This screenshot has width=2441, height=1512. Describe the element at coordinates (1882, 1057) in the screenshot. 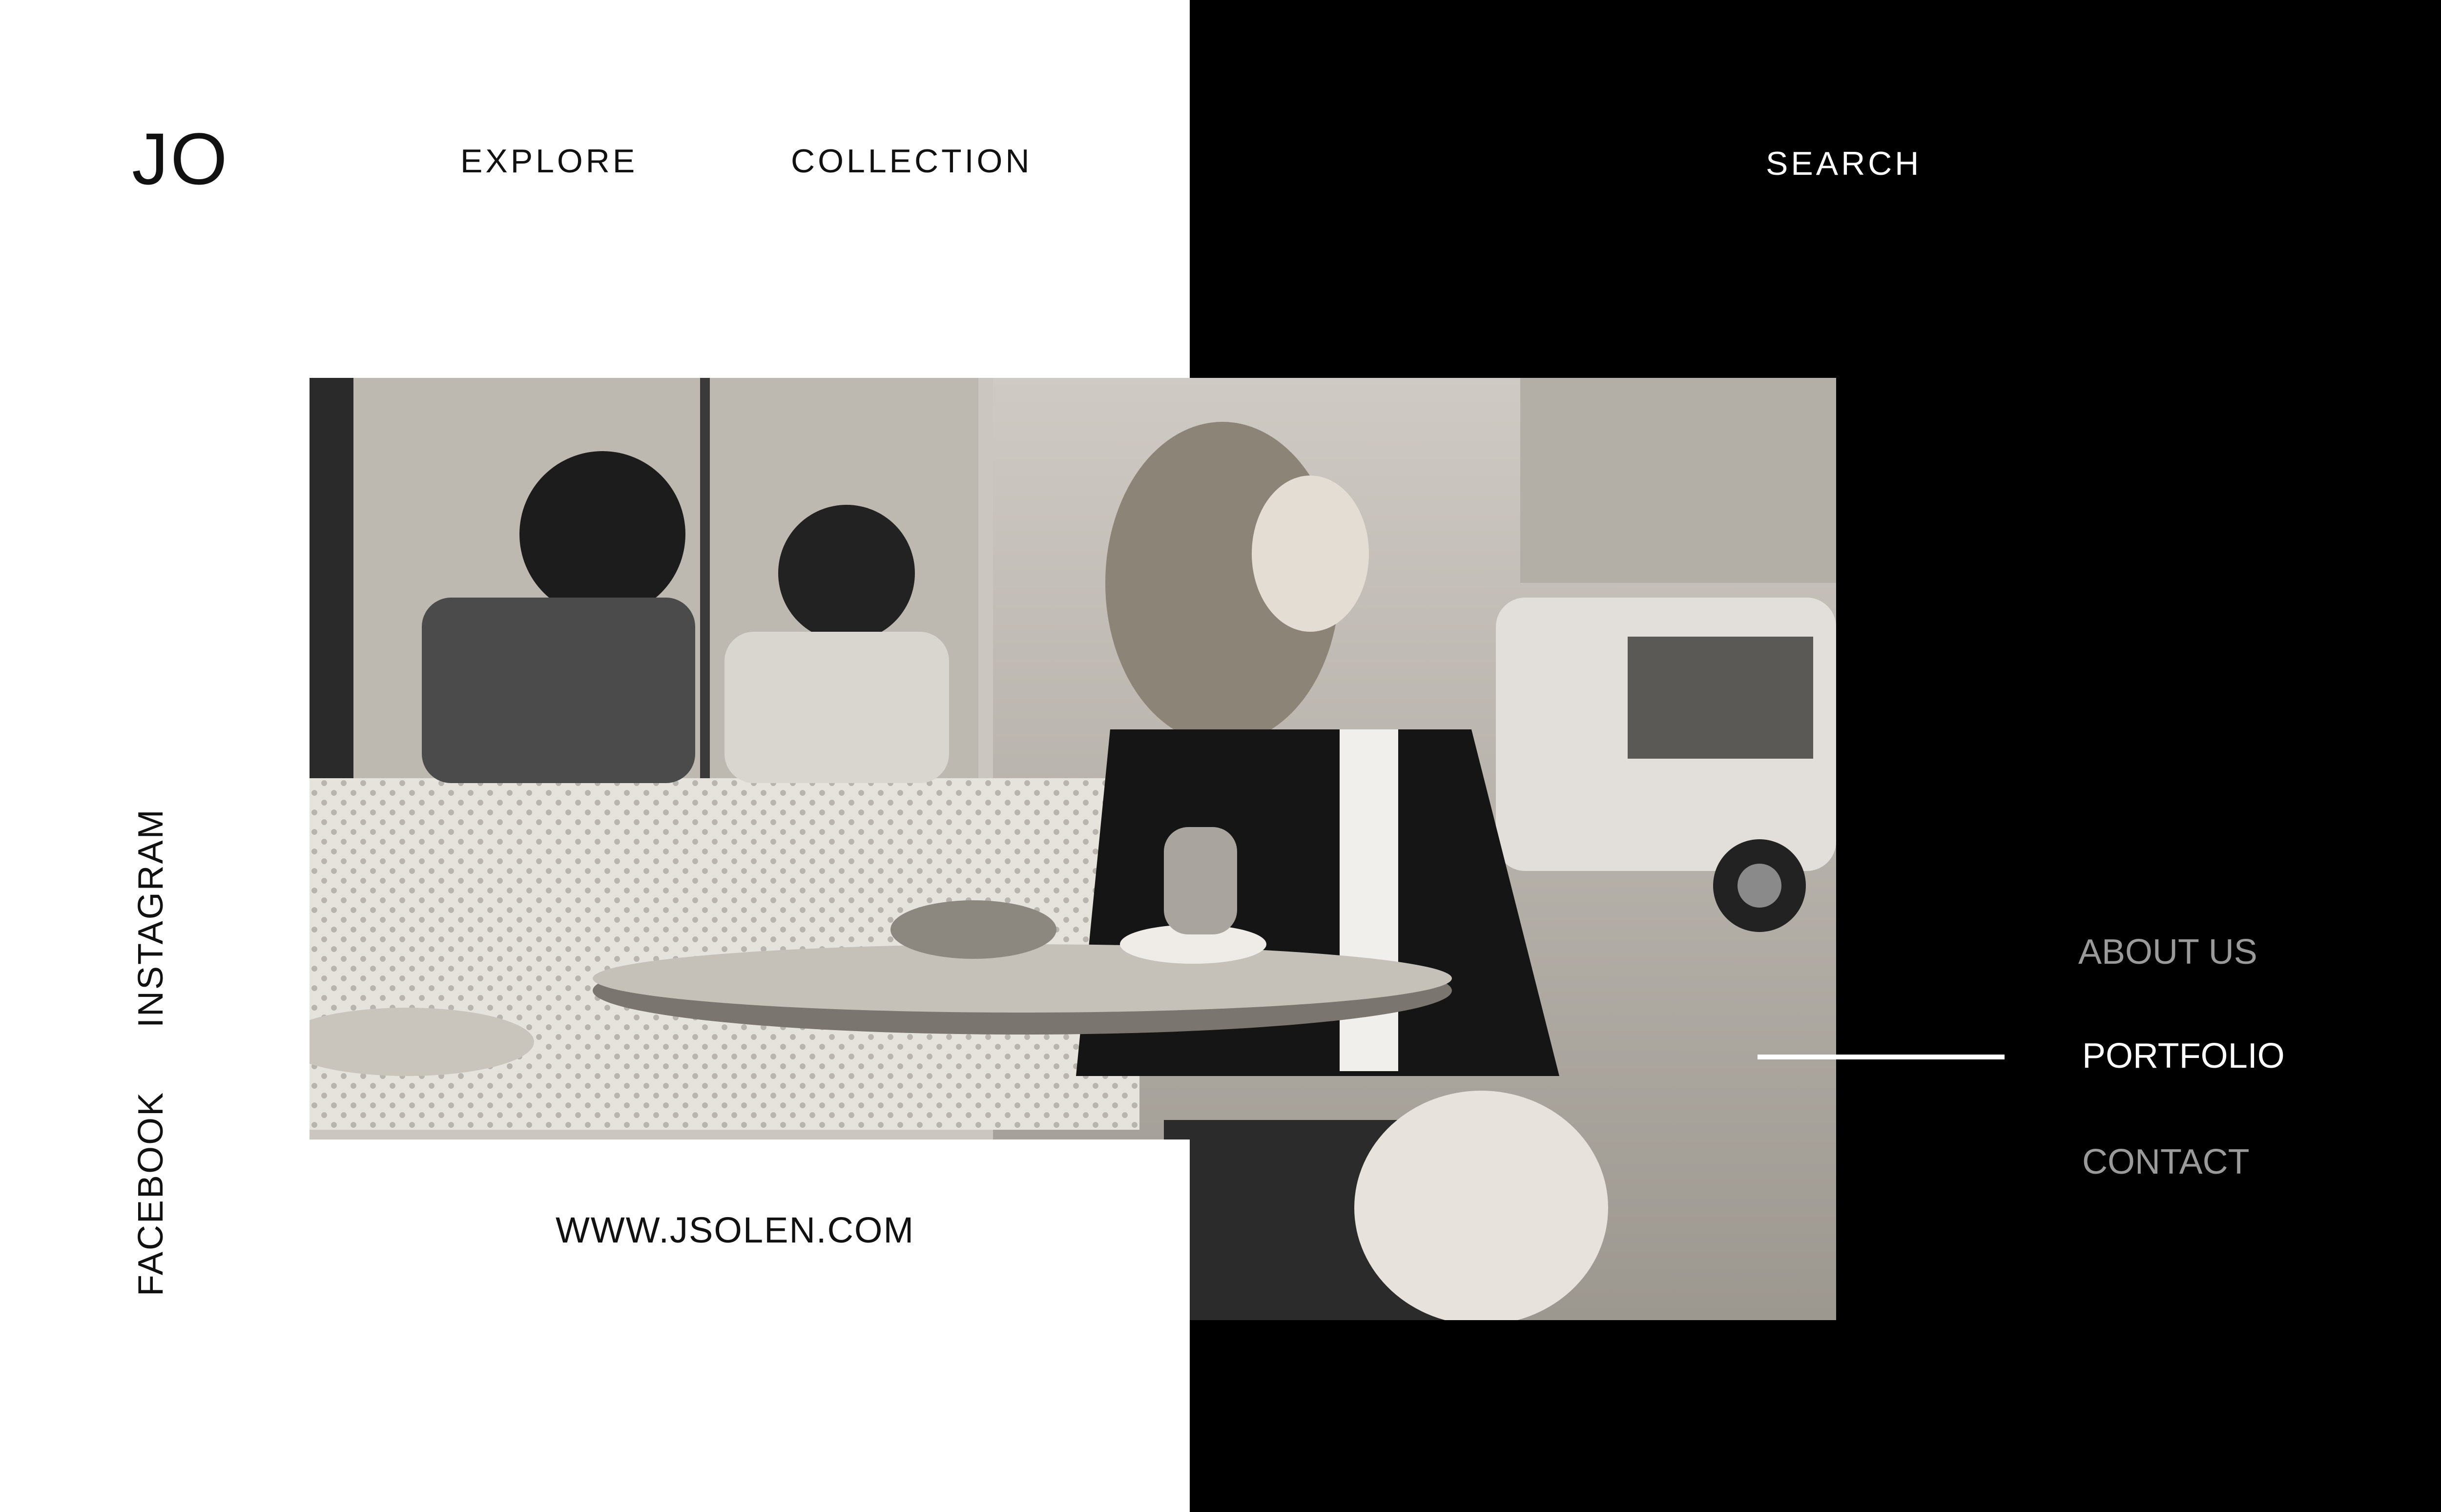

I see `active-indicator-line` at that location.